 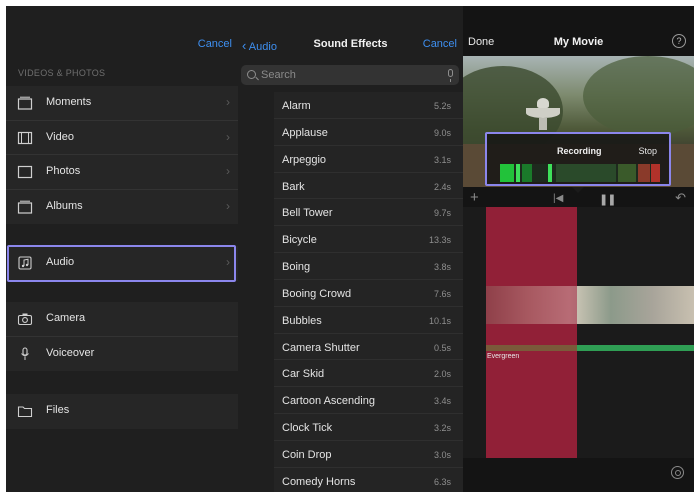 I want to click on sidebar-item-camera: Camera, so click(x=122, y=319).